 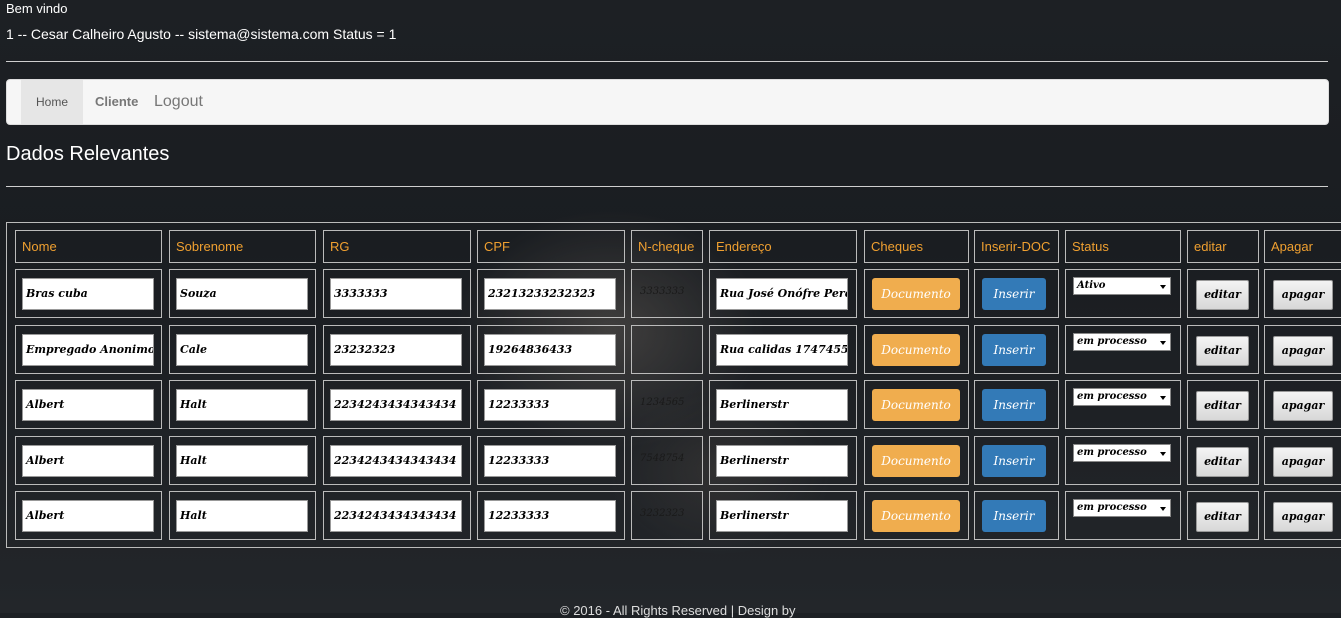 I want to click on header-apagar: Apagar, so click(x=1292, y=246).